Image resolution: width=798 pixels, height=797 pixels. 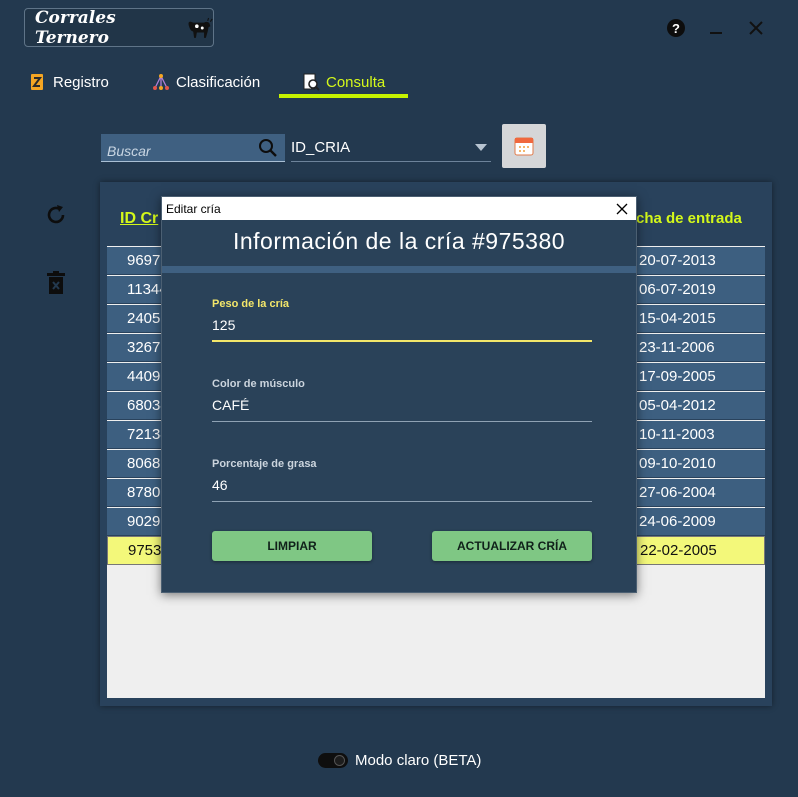 What do you see at coordinates (75, 27) in the screenshot?
I see `app-title: Corrales Ternero` at bounding box center [75, 27].